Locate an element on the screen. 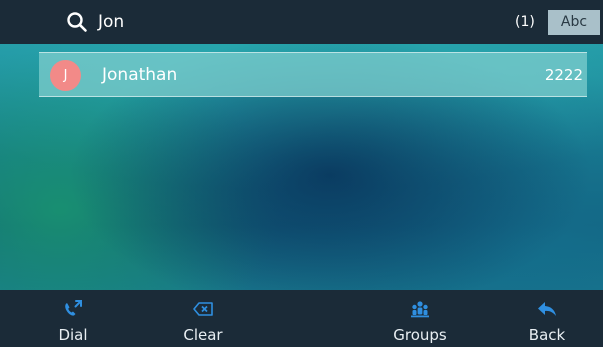 This screenshot has height=347, width=603. backspace-icon is located at coordinates (203, 309).